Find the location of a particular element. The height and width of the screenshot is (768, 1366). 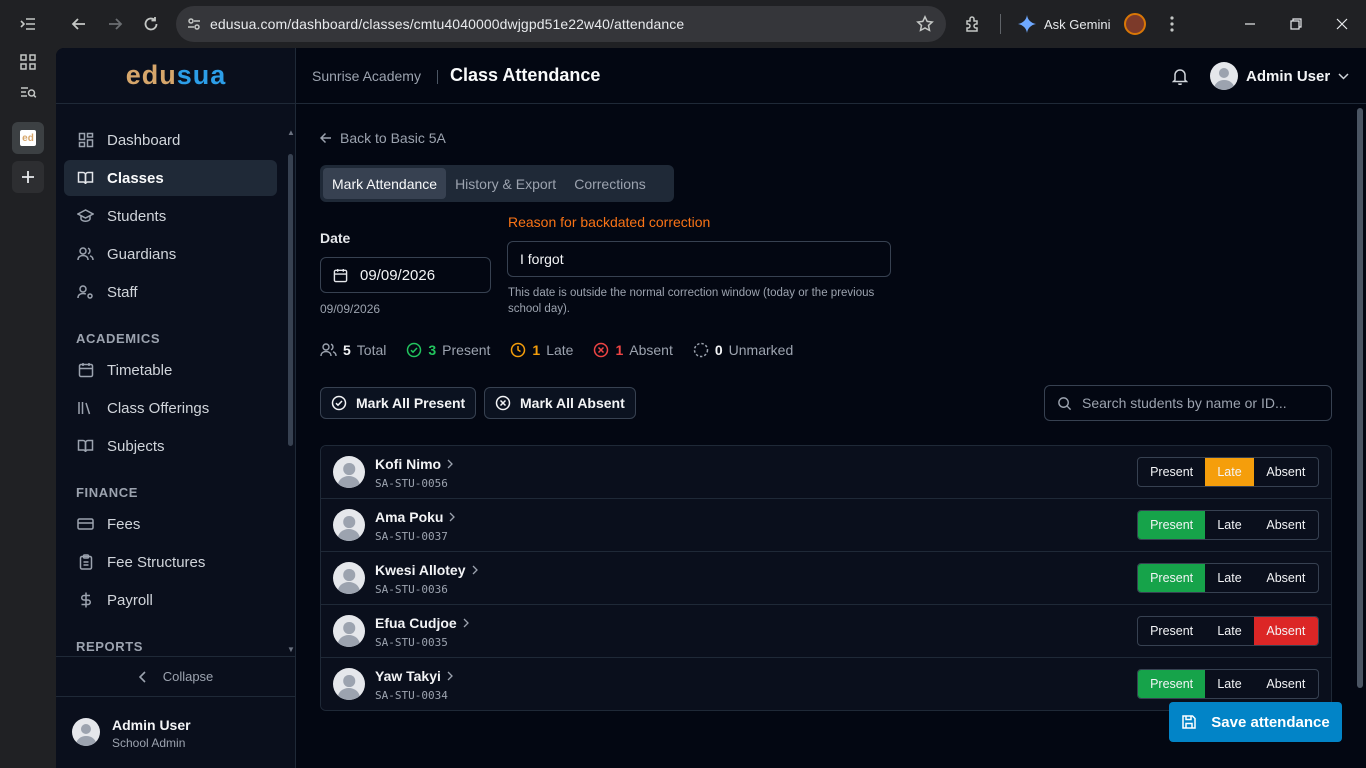

main-scrollbar is located at coordinates (1360, 398).